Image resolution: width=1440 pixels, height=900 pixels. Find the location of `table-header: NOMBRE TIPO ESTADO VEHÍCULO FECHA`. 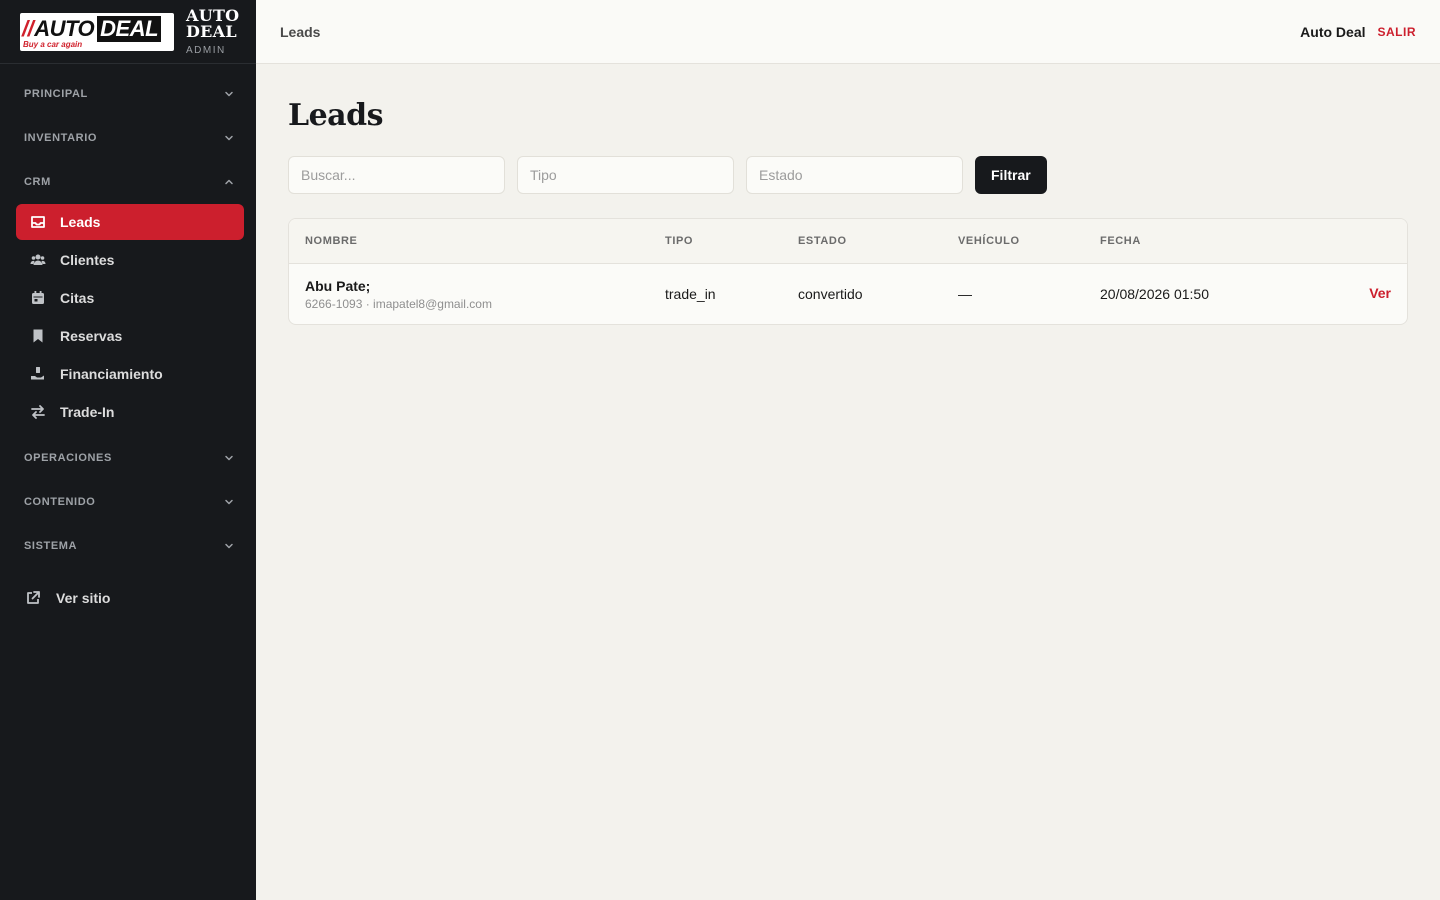

table-header: NOMBRE TIPO ESTADO VEHÍCULO FECHA is located at coordinates (848, 241).